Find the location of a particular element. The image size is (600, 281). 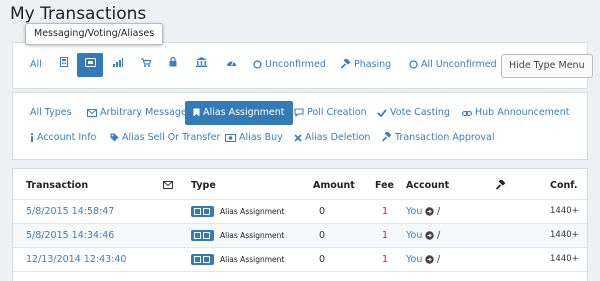

type-all-unconfirmed-button: All Unconfirmed is located at coordinates (453, 65).